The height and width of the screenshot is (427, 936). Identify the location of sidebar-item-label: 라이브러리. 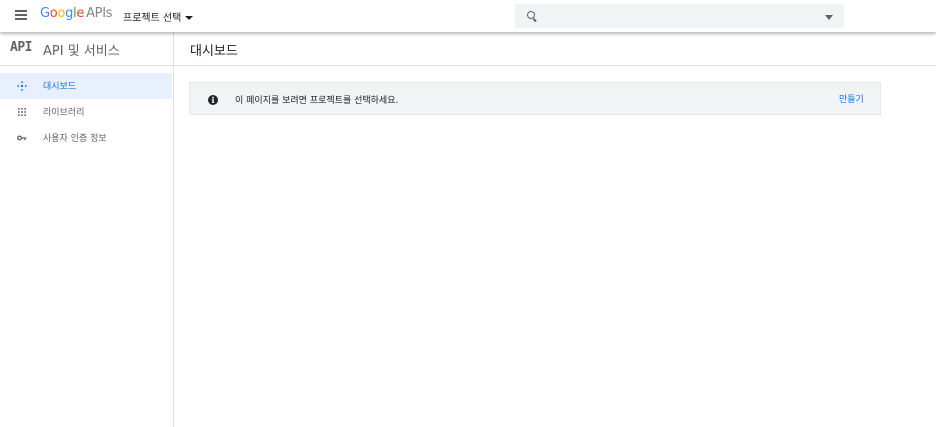
(64, 113).